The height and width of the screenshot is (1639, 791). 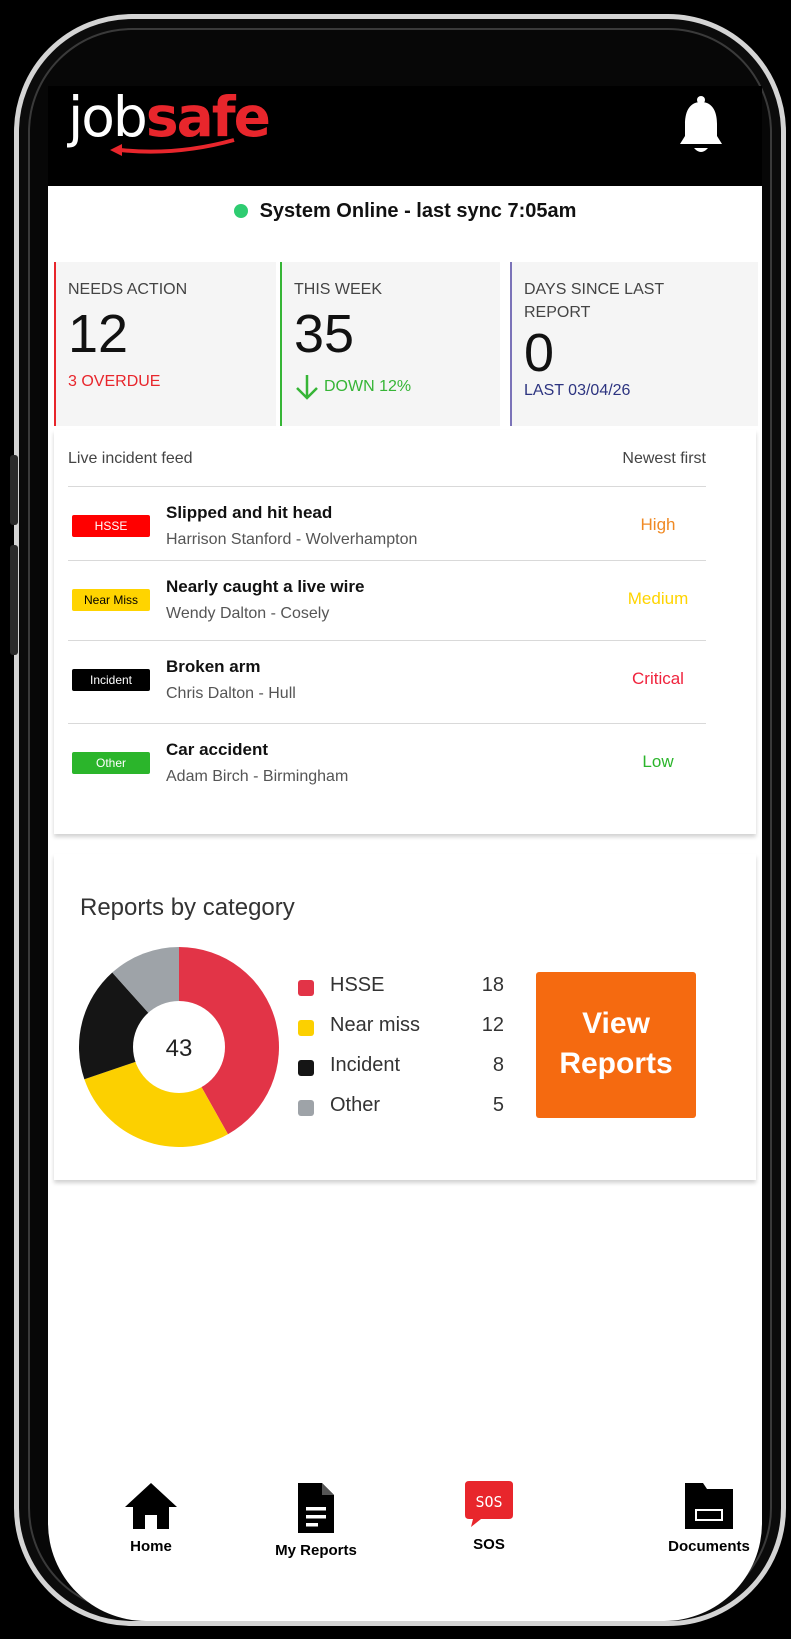 What do you see at coordinates (634, 344) in the screenshot?
I see `stat-days-since-last-report: DAYS SINCE LAST REPORT 0 LAST 03/04/26` at bounding box center [634, 344].